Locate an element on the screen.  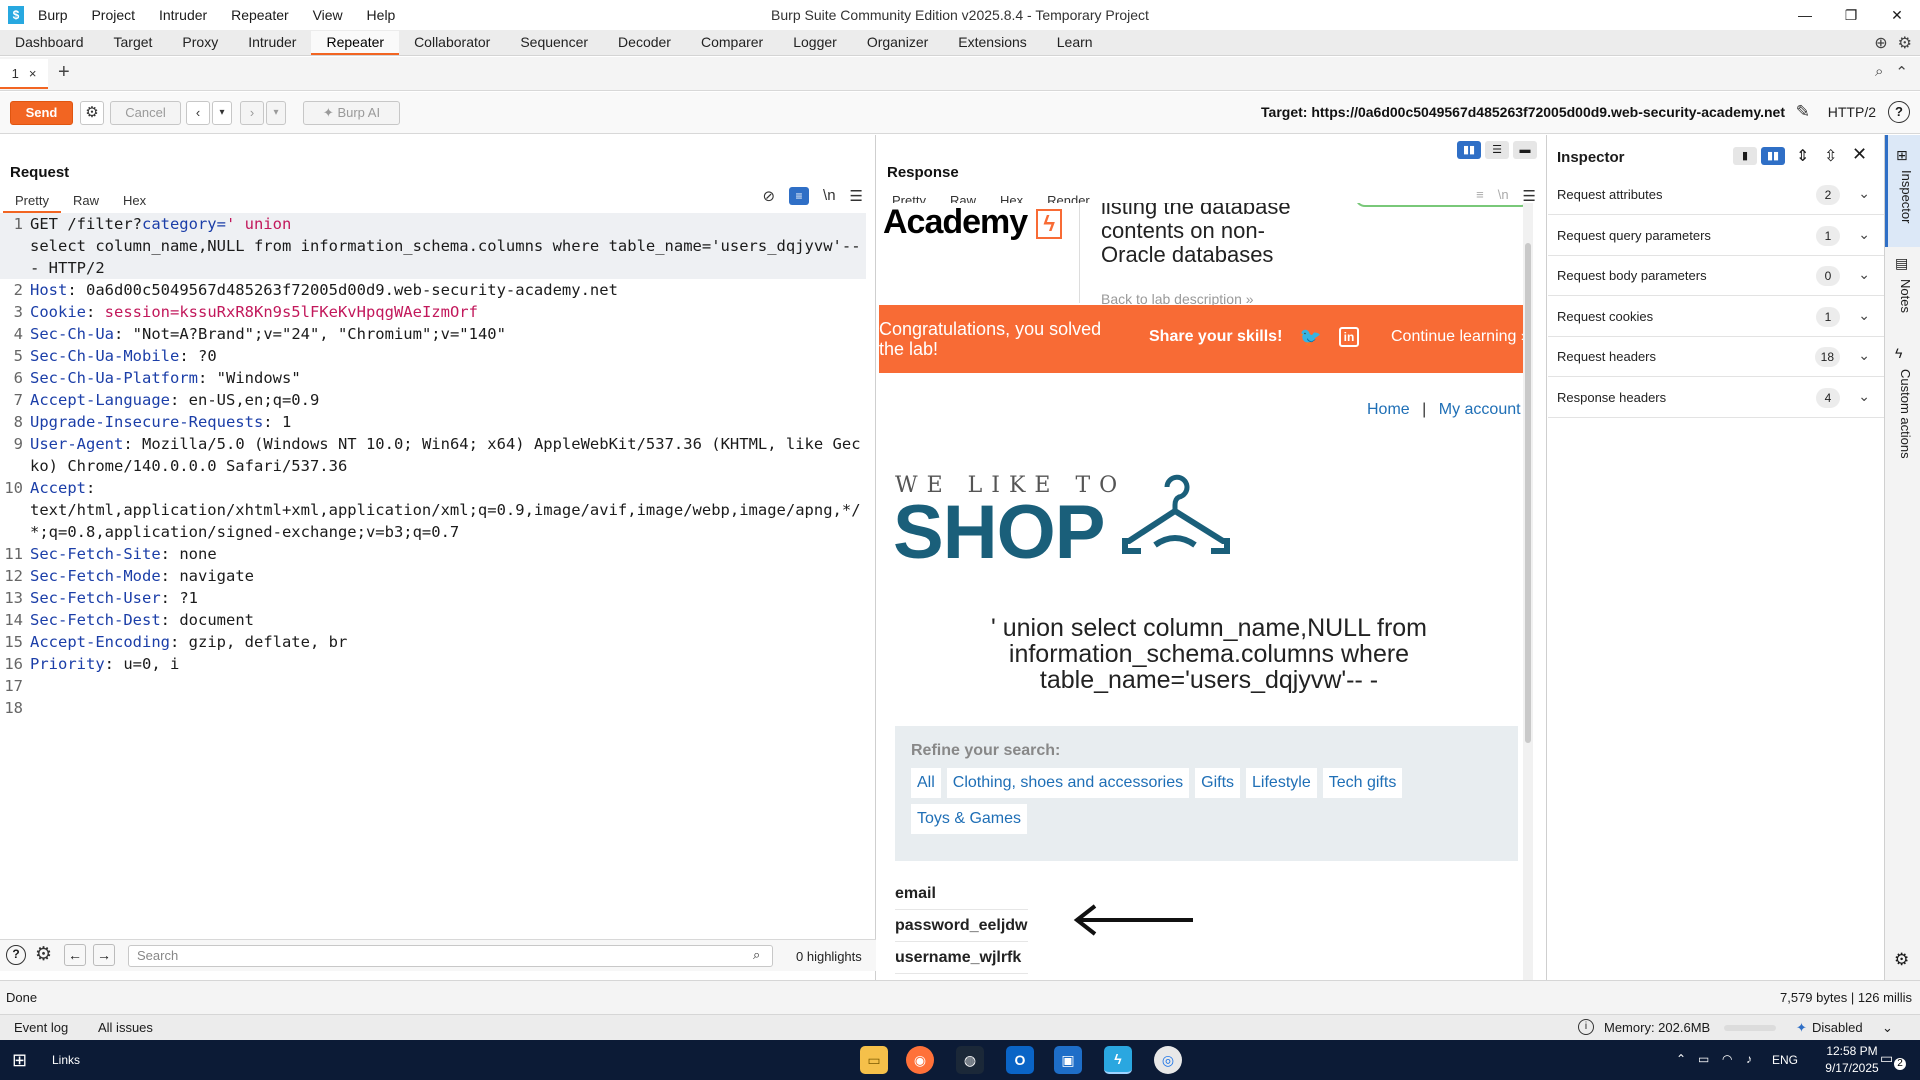
app-window-icon: ▣ is located at coordinates (1068, 1060).